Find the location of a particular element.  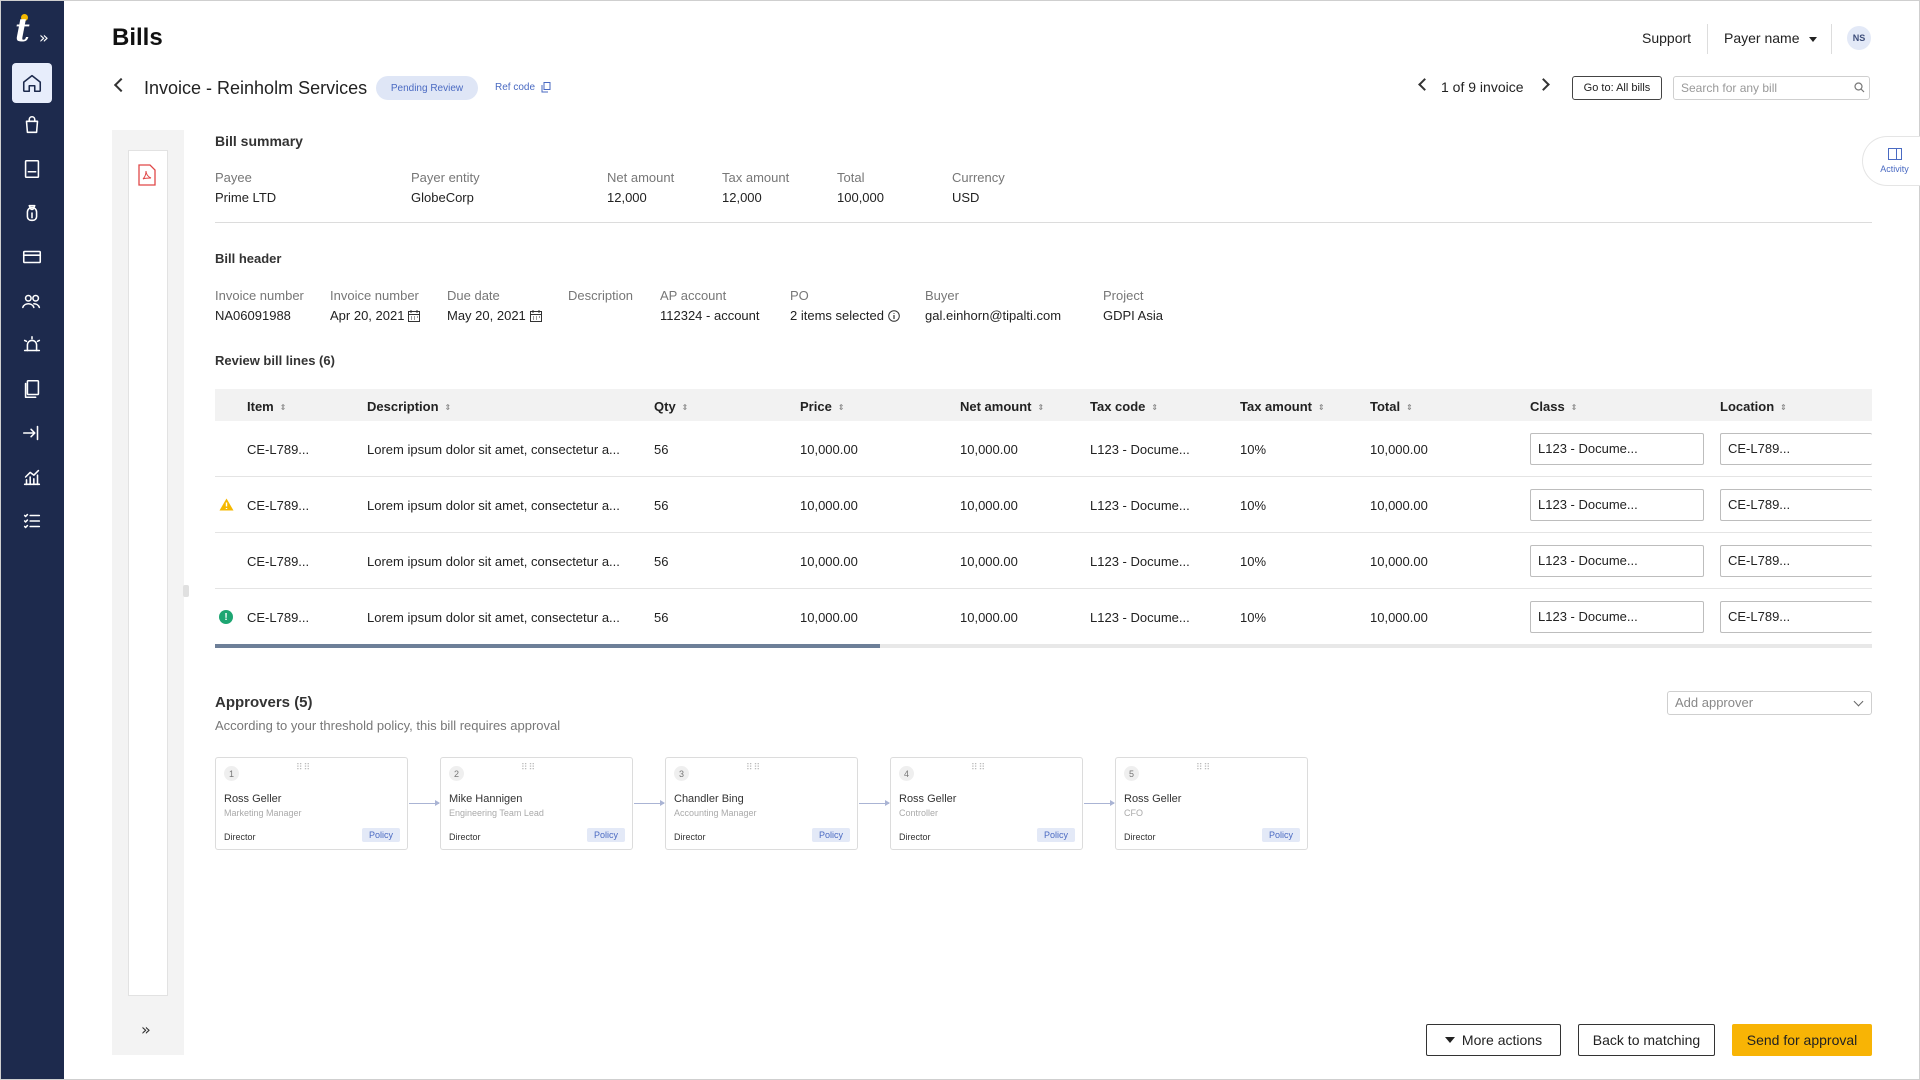

column-header-class: Class ⇕ is located at coordinates (1553, 406).